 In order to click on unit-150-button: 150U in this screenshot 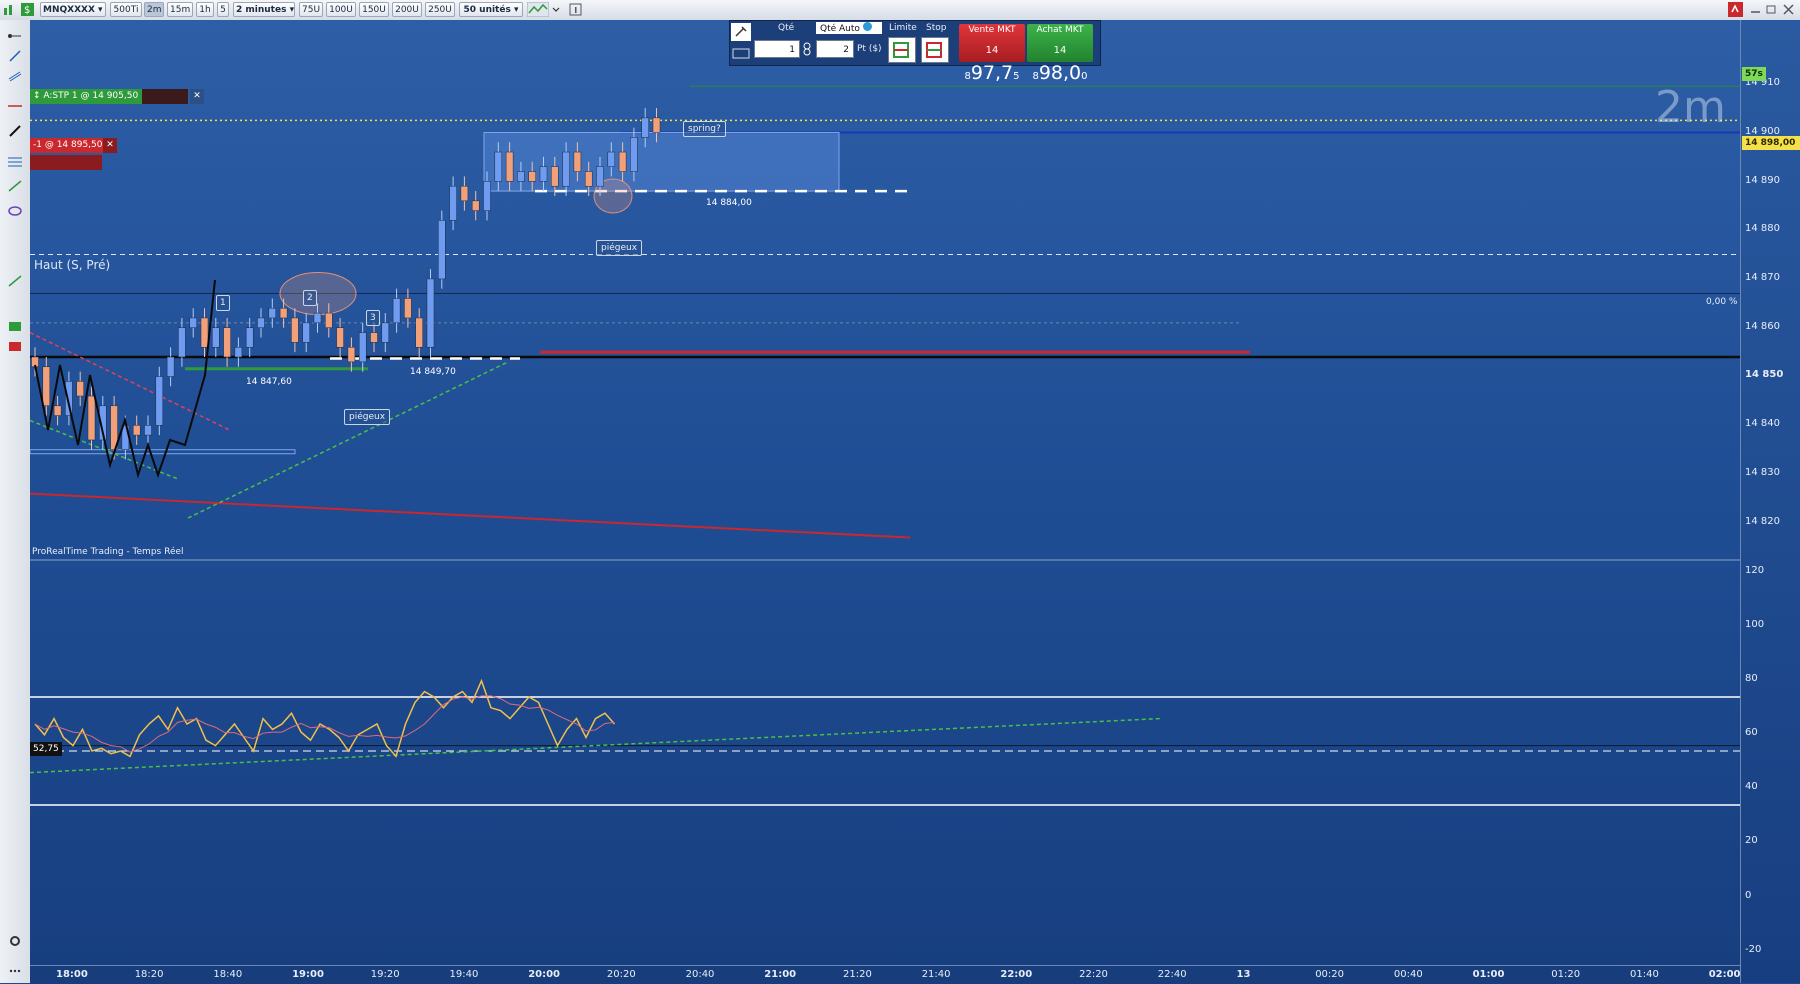, I will do `click(374, 9)`.